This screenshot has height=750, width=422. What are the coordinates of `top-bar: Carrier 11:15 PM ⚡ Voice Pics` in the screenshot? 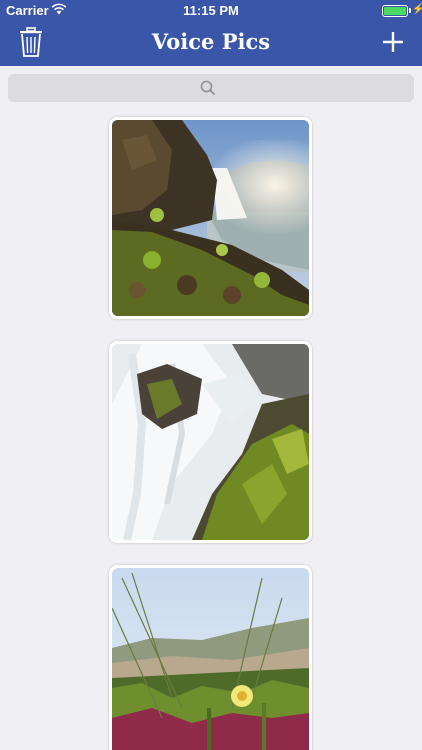 It's located at (211, 33).